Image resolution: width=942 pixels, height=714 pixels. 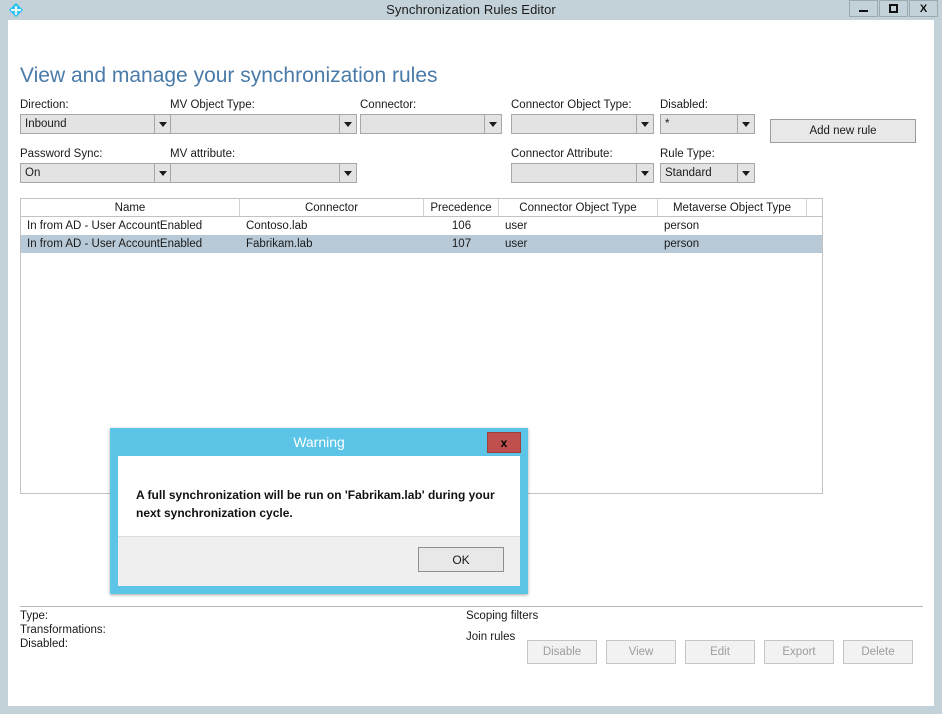 I want to click on dialog-close-button: x, so click(x=504, y=442).